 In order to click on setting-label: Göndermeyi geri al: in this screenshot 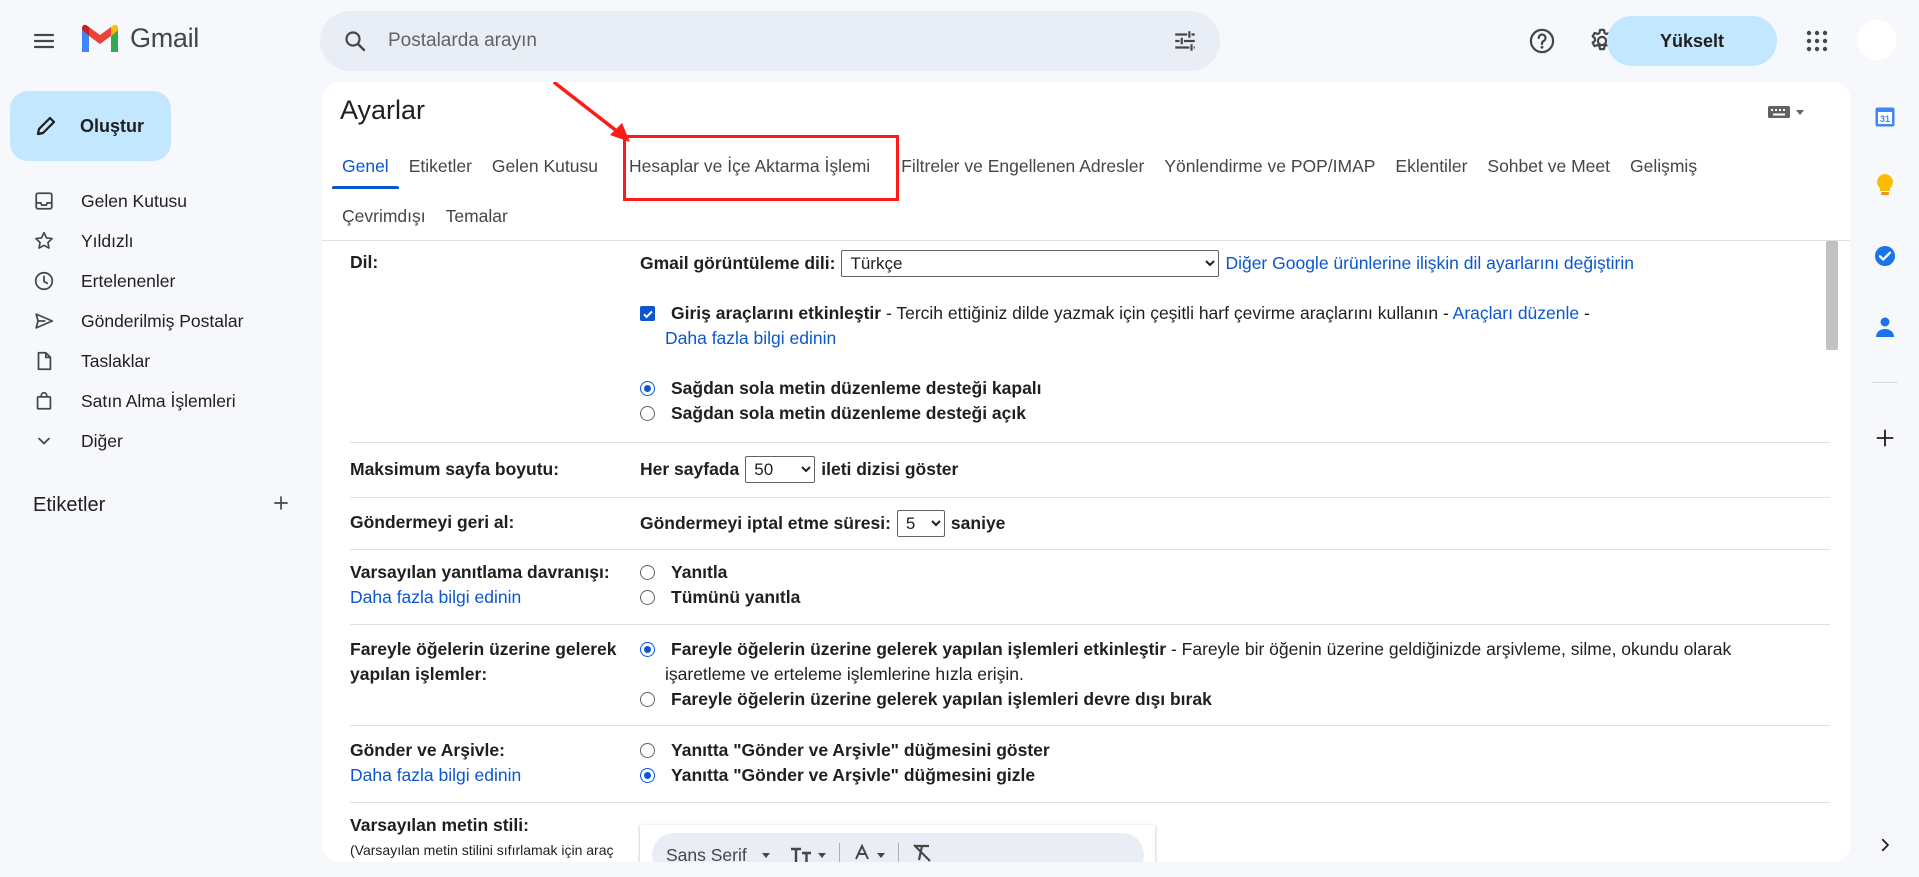, I will do `click(432, 522)`.